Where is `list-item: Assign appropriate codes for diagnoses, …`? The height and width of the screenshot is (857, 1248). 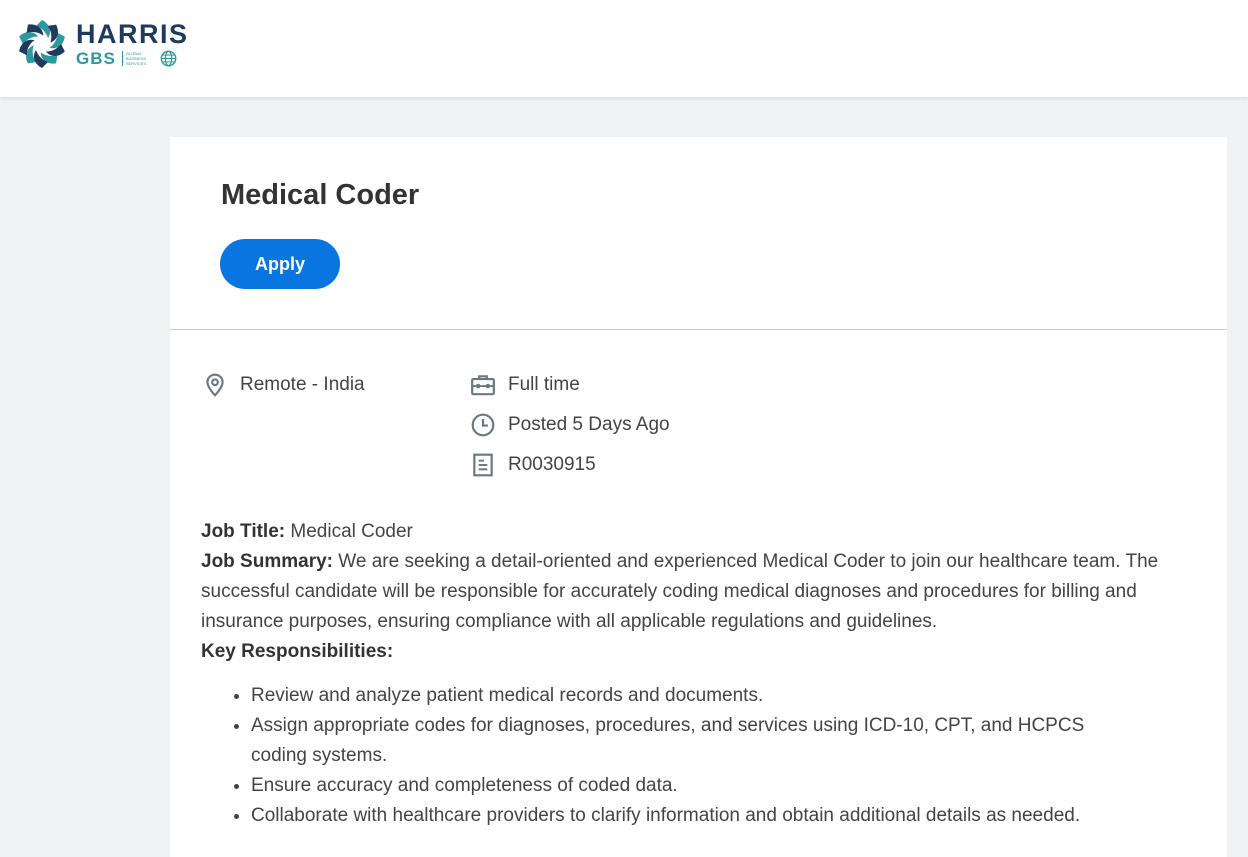 list-item: Assign appropriate codes for diagnoses, … is located at coordinates (726, 741).